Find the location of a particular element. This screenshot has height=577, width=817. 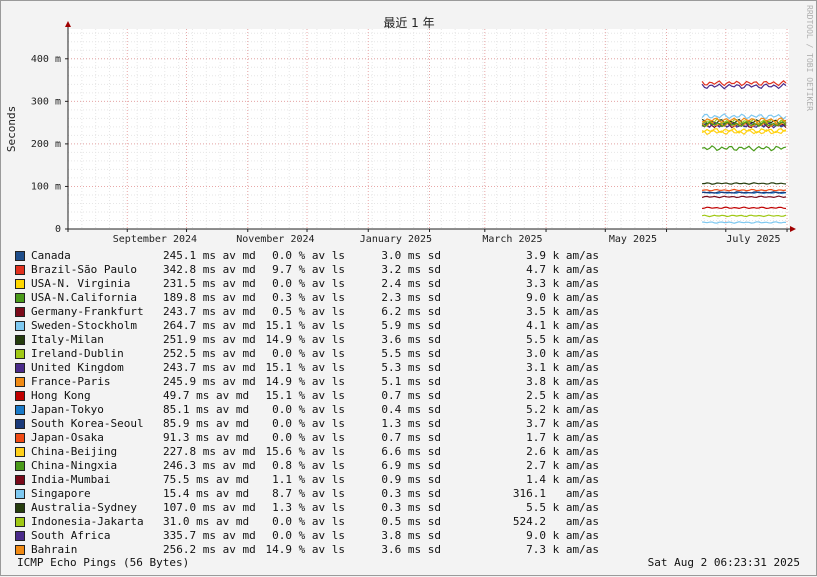

legend-amas: 3.8 k am/as is located at coordinates (562, 381).